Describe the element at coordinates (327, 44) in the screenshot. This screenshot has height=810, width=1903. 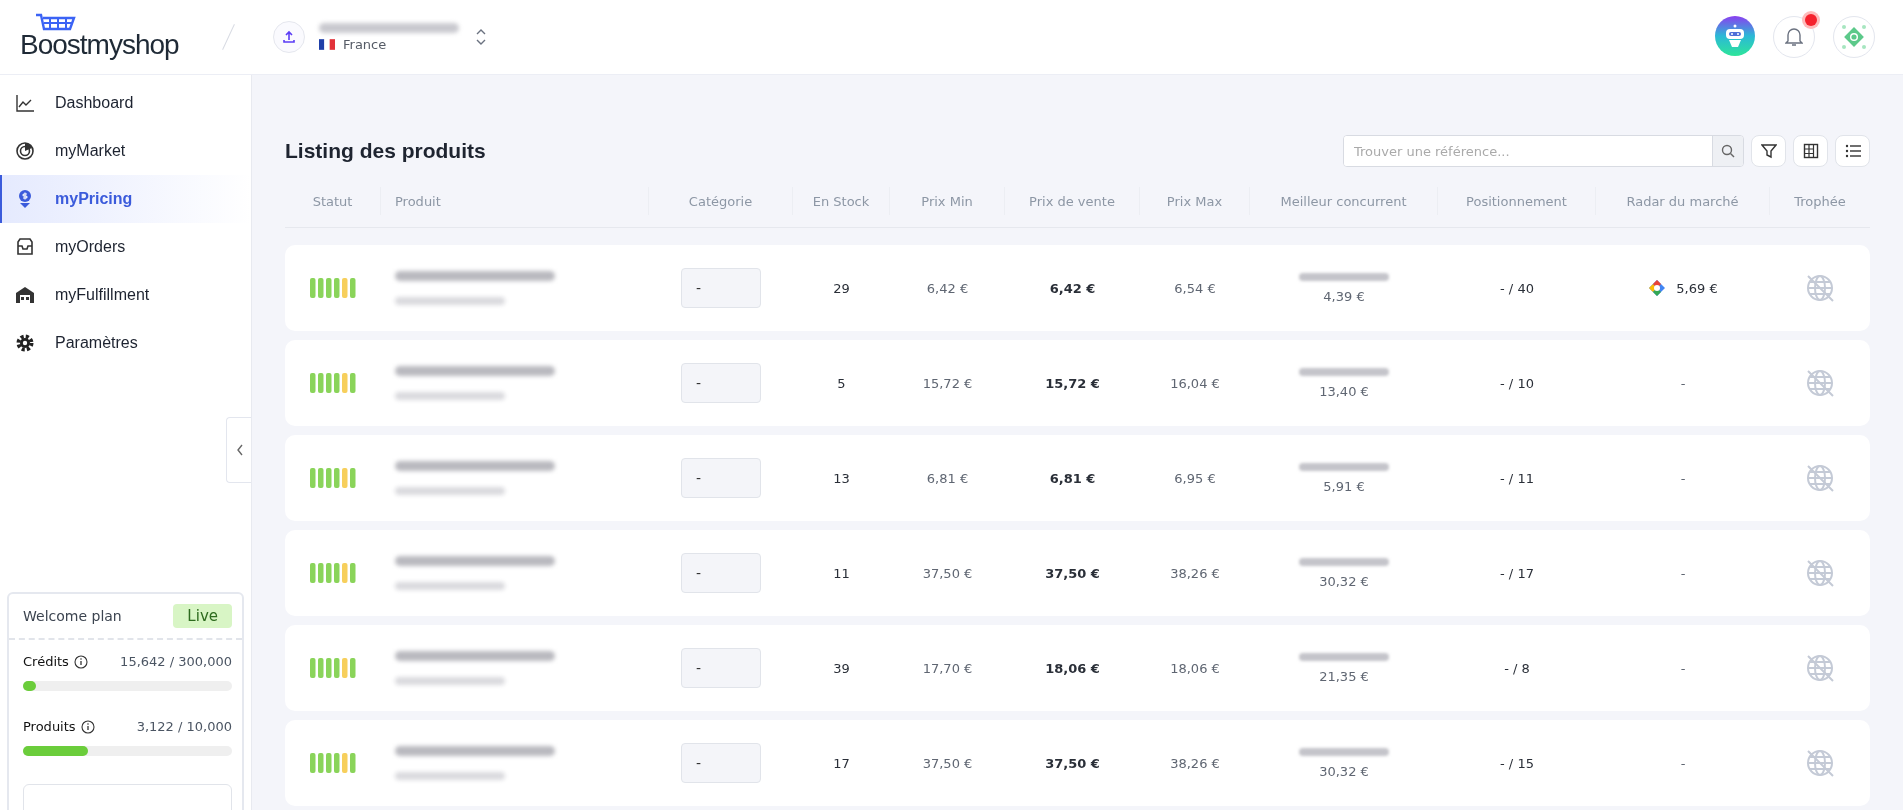
I see `flag-icon` at that location.